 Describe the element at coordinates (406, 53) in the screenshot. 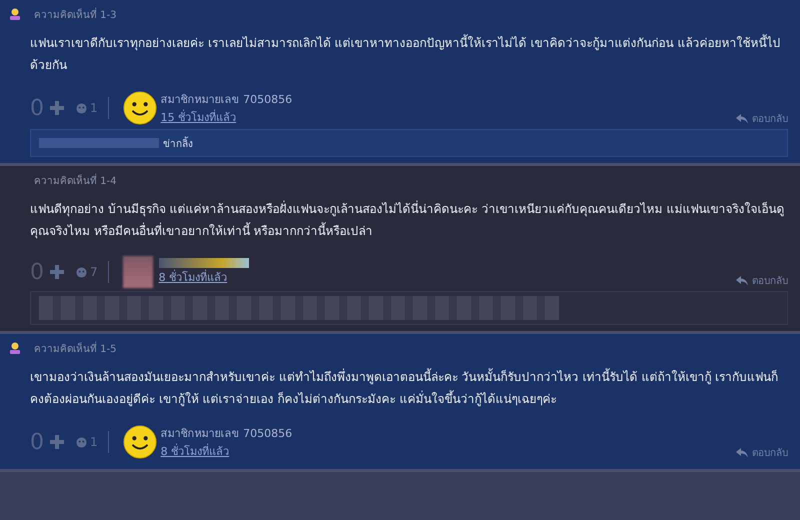

I see `comment-text: แฟนเราเขาดีกับเราทุกอย่างเลยค่ะ เราเลยไม่สามารถเลิกได้ แต่เขาหาทางออกปัญหานี้ให้เราไม่ได้ เขาคิดว่าจะกู้มาแต่งกันก่อน แล้วค่อยหาใช้หนี้ไปด้วยกัน` at that location.